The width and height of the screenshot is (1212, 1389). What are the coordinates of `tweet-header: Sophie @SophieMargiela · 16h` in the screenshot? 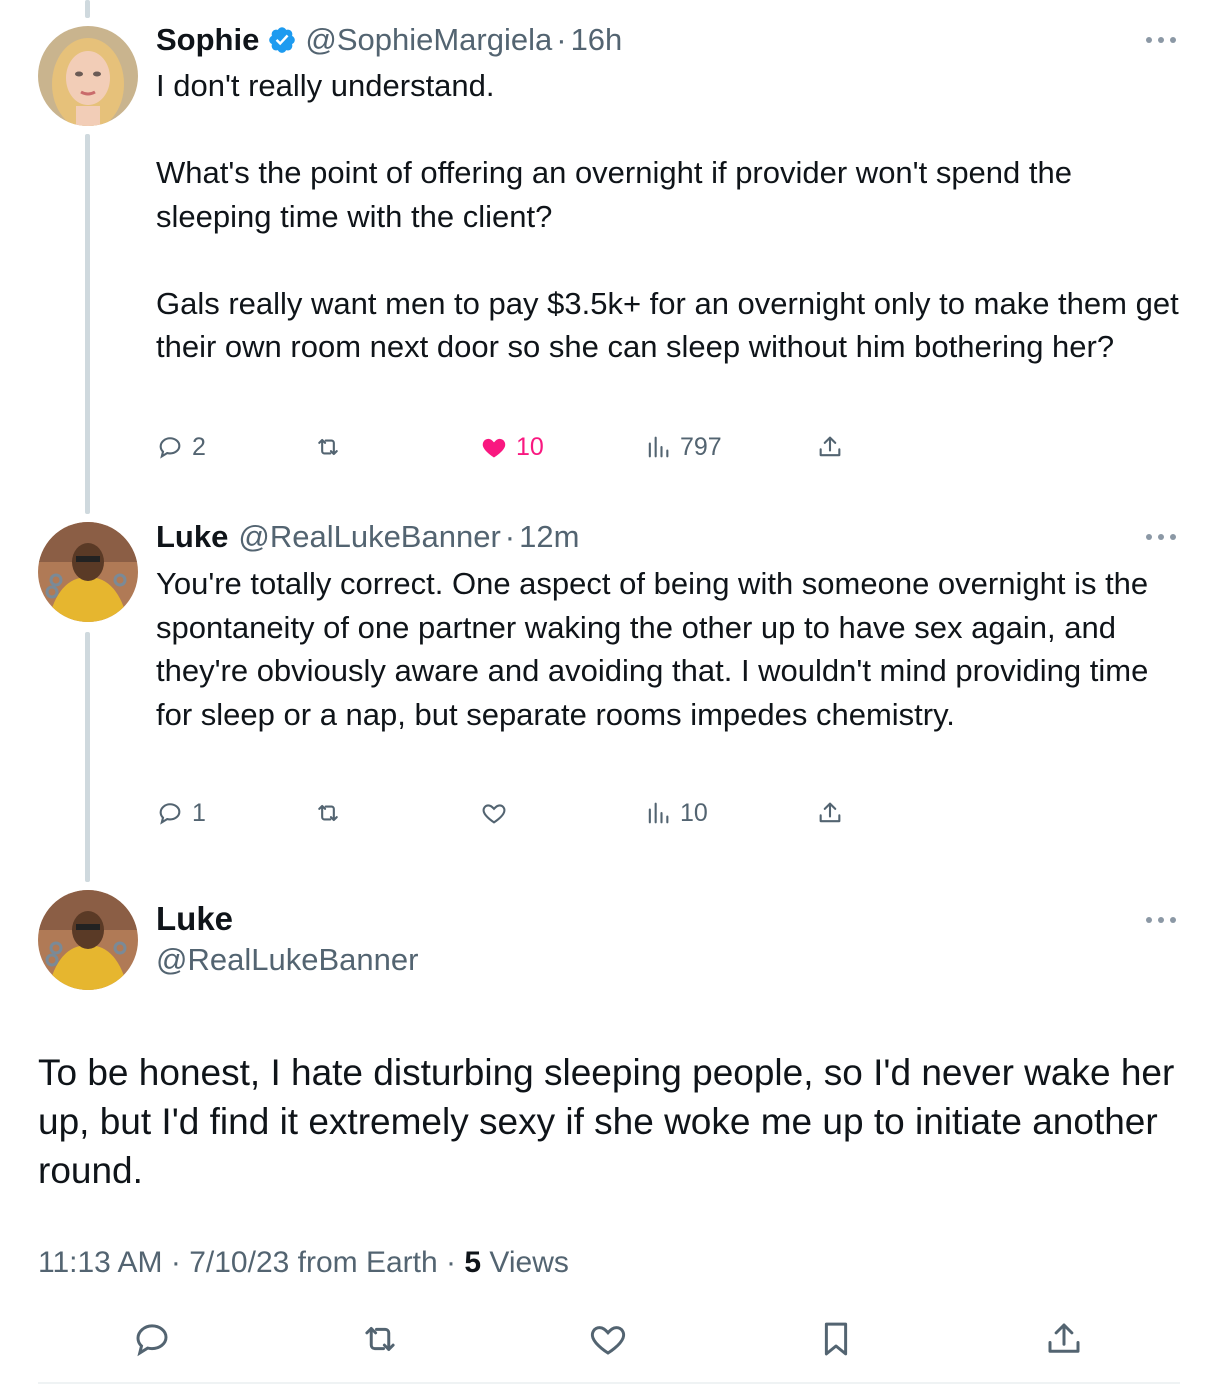 It's located at (389, 40).